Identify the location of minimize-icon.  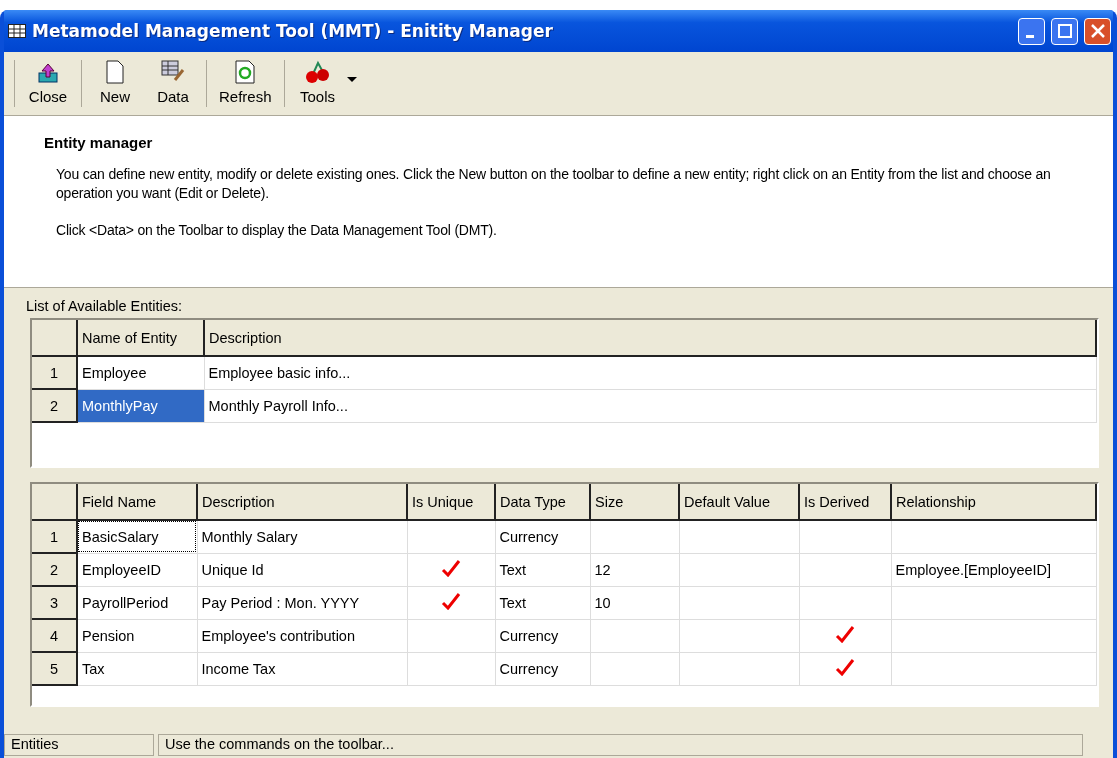
(1029, 36).